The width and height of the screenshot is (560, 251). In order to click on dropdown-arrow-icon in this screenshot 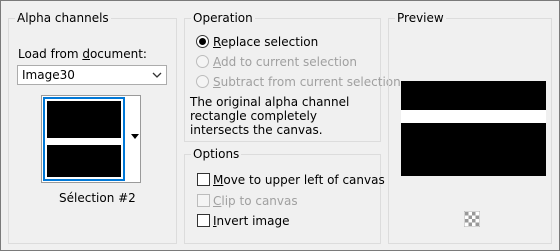, I will do `click(135, 136)`.